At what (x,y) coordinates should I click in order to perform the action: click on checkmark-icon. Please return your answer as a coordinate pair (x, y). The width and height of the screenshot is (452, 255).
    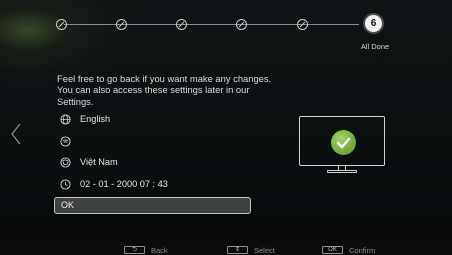
    Looking at the image, I should click on (343, 142).